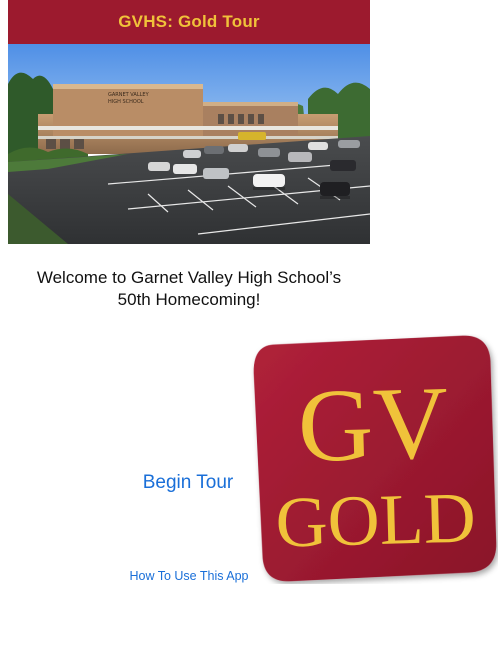 The width and height of the screenshot is (500, 670). I want to click on welcome-line-2: 50th Homecoming!, so click(189, 299).